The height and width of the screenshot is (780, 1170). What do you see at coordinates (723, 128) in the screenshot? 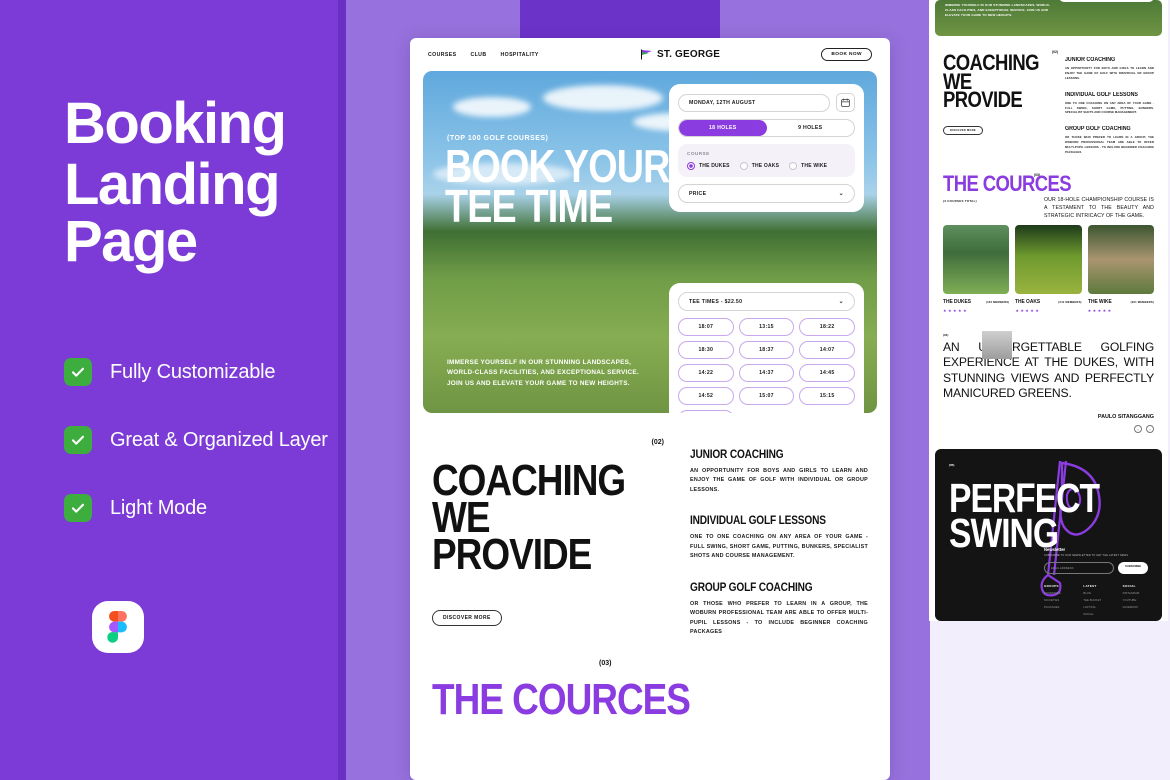
I see `holes-option-18: 18 HOLES` at bounding box center [723, 128].